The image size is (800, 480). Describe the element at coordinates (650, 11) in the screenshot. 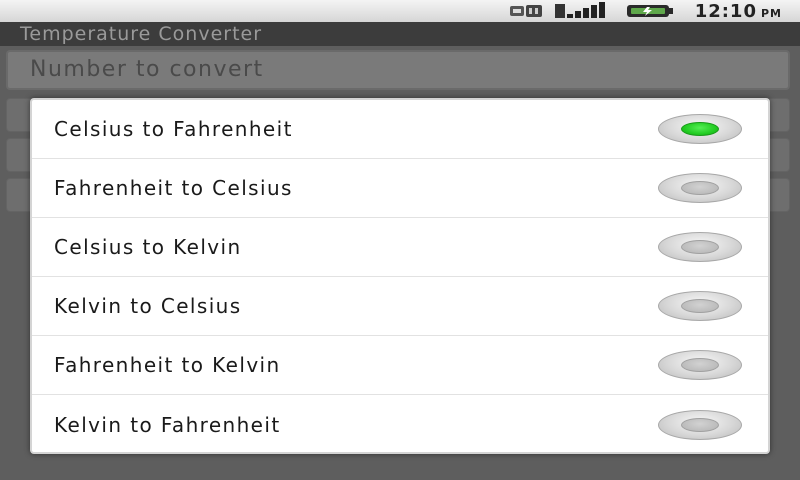

I see `battery-icon` at that location.